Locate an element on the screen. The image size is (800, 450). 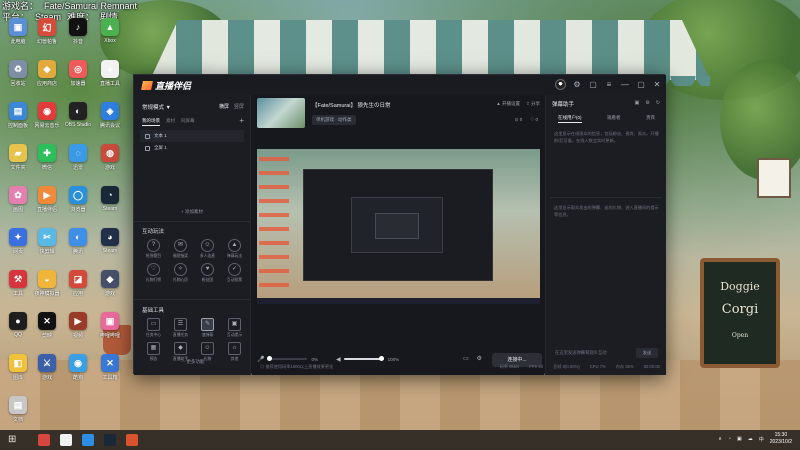
desktop-icon: ⚒ 工具 is located at coordinates (18, 287).